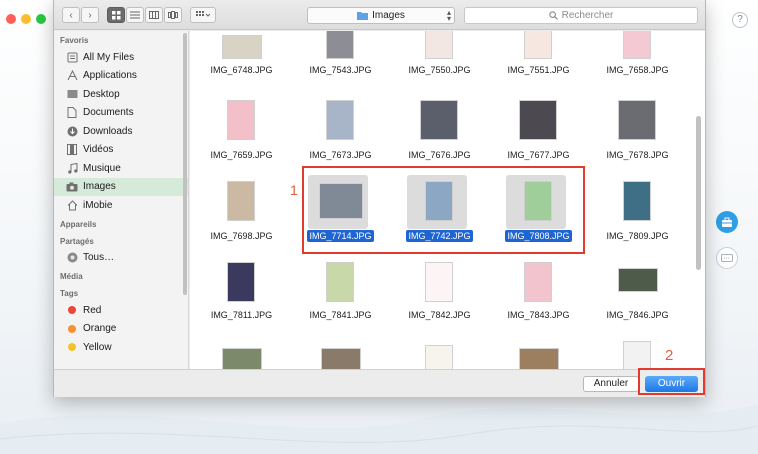 This screenshot has width=758, height=454. I want to click on file-item: IMG_6748.JPG, so click(241, 53).